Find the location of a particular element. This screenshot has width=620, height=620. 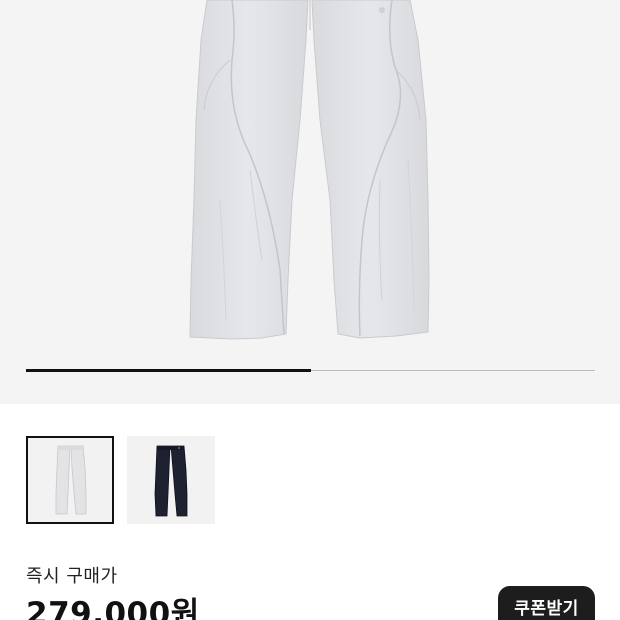

light-gray-pants-thumbnail is located at coordinates (71, 480).